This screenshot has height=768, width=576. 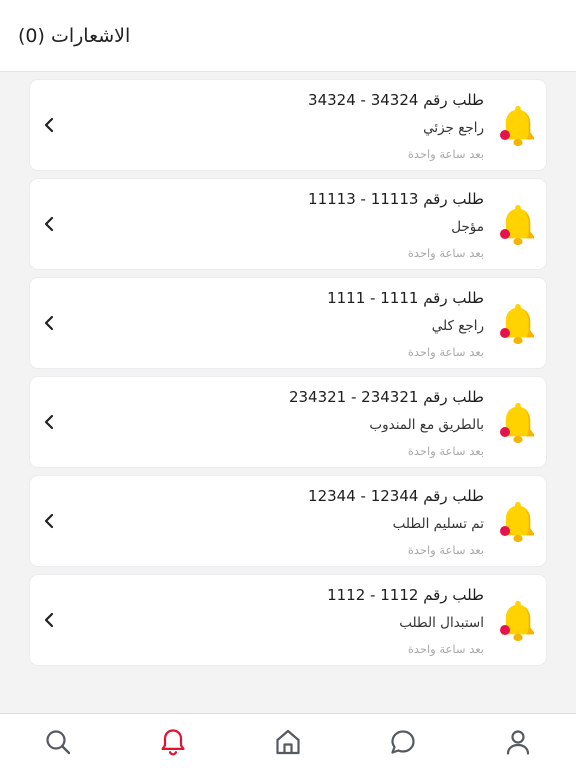 What do you see at coordinates (405, 595) in the screenshot?
I see `notification-title: طلب رقم 1112 - 1112` at bounding box center [405, 595].